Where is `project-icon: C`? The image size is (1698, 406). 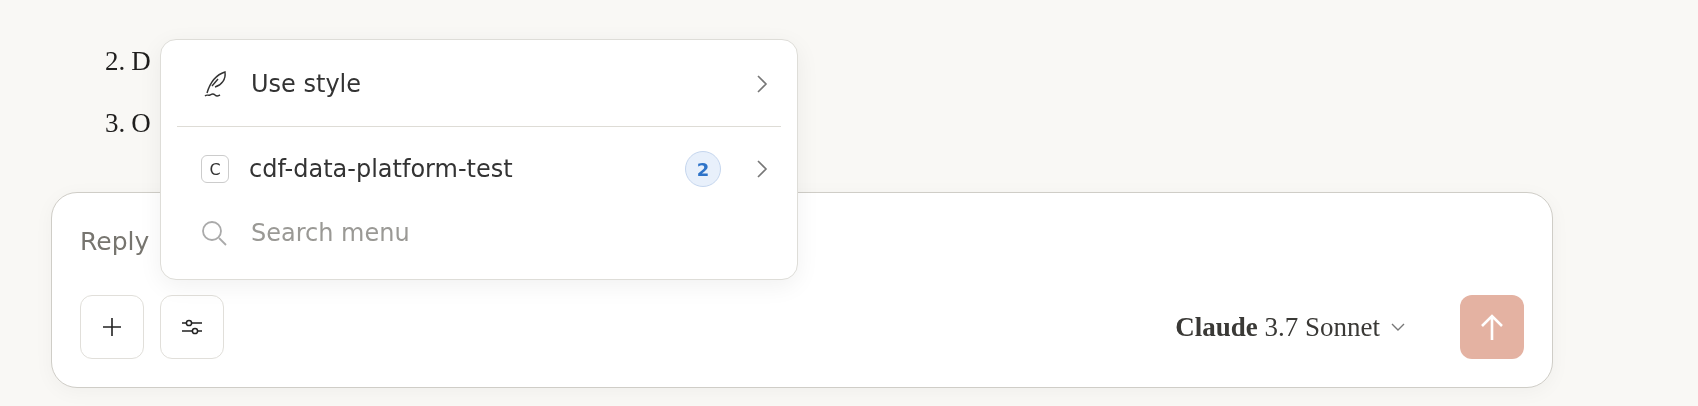
project-icon: C is located at coordinates (215, 169).